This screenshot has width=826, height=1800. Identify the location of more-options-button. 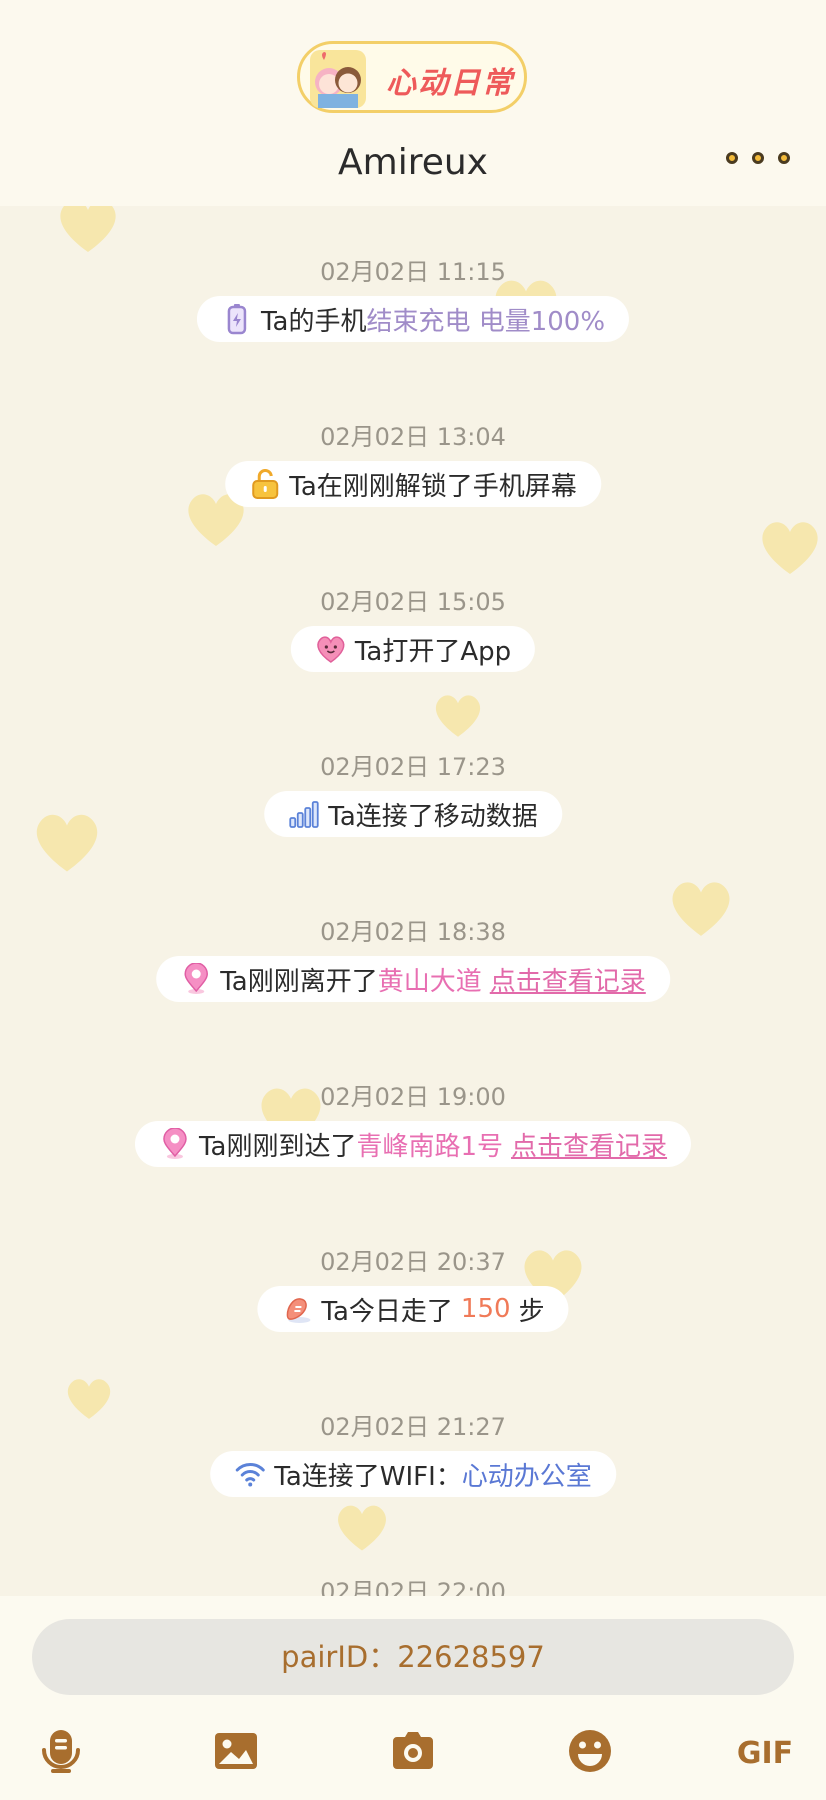
(761, 160).